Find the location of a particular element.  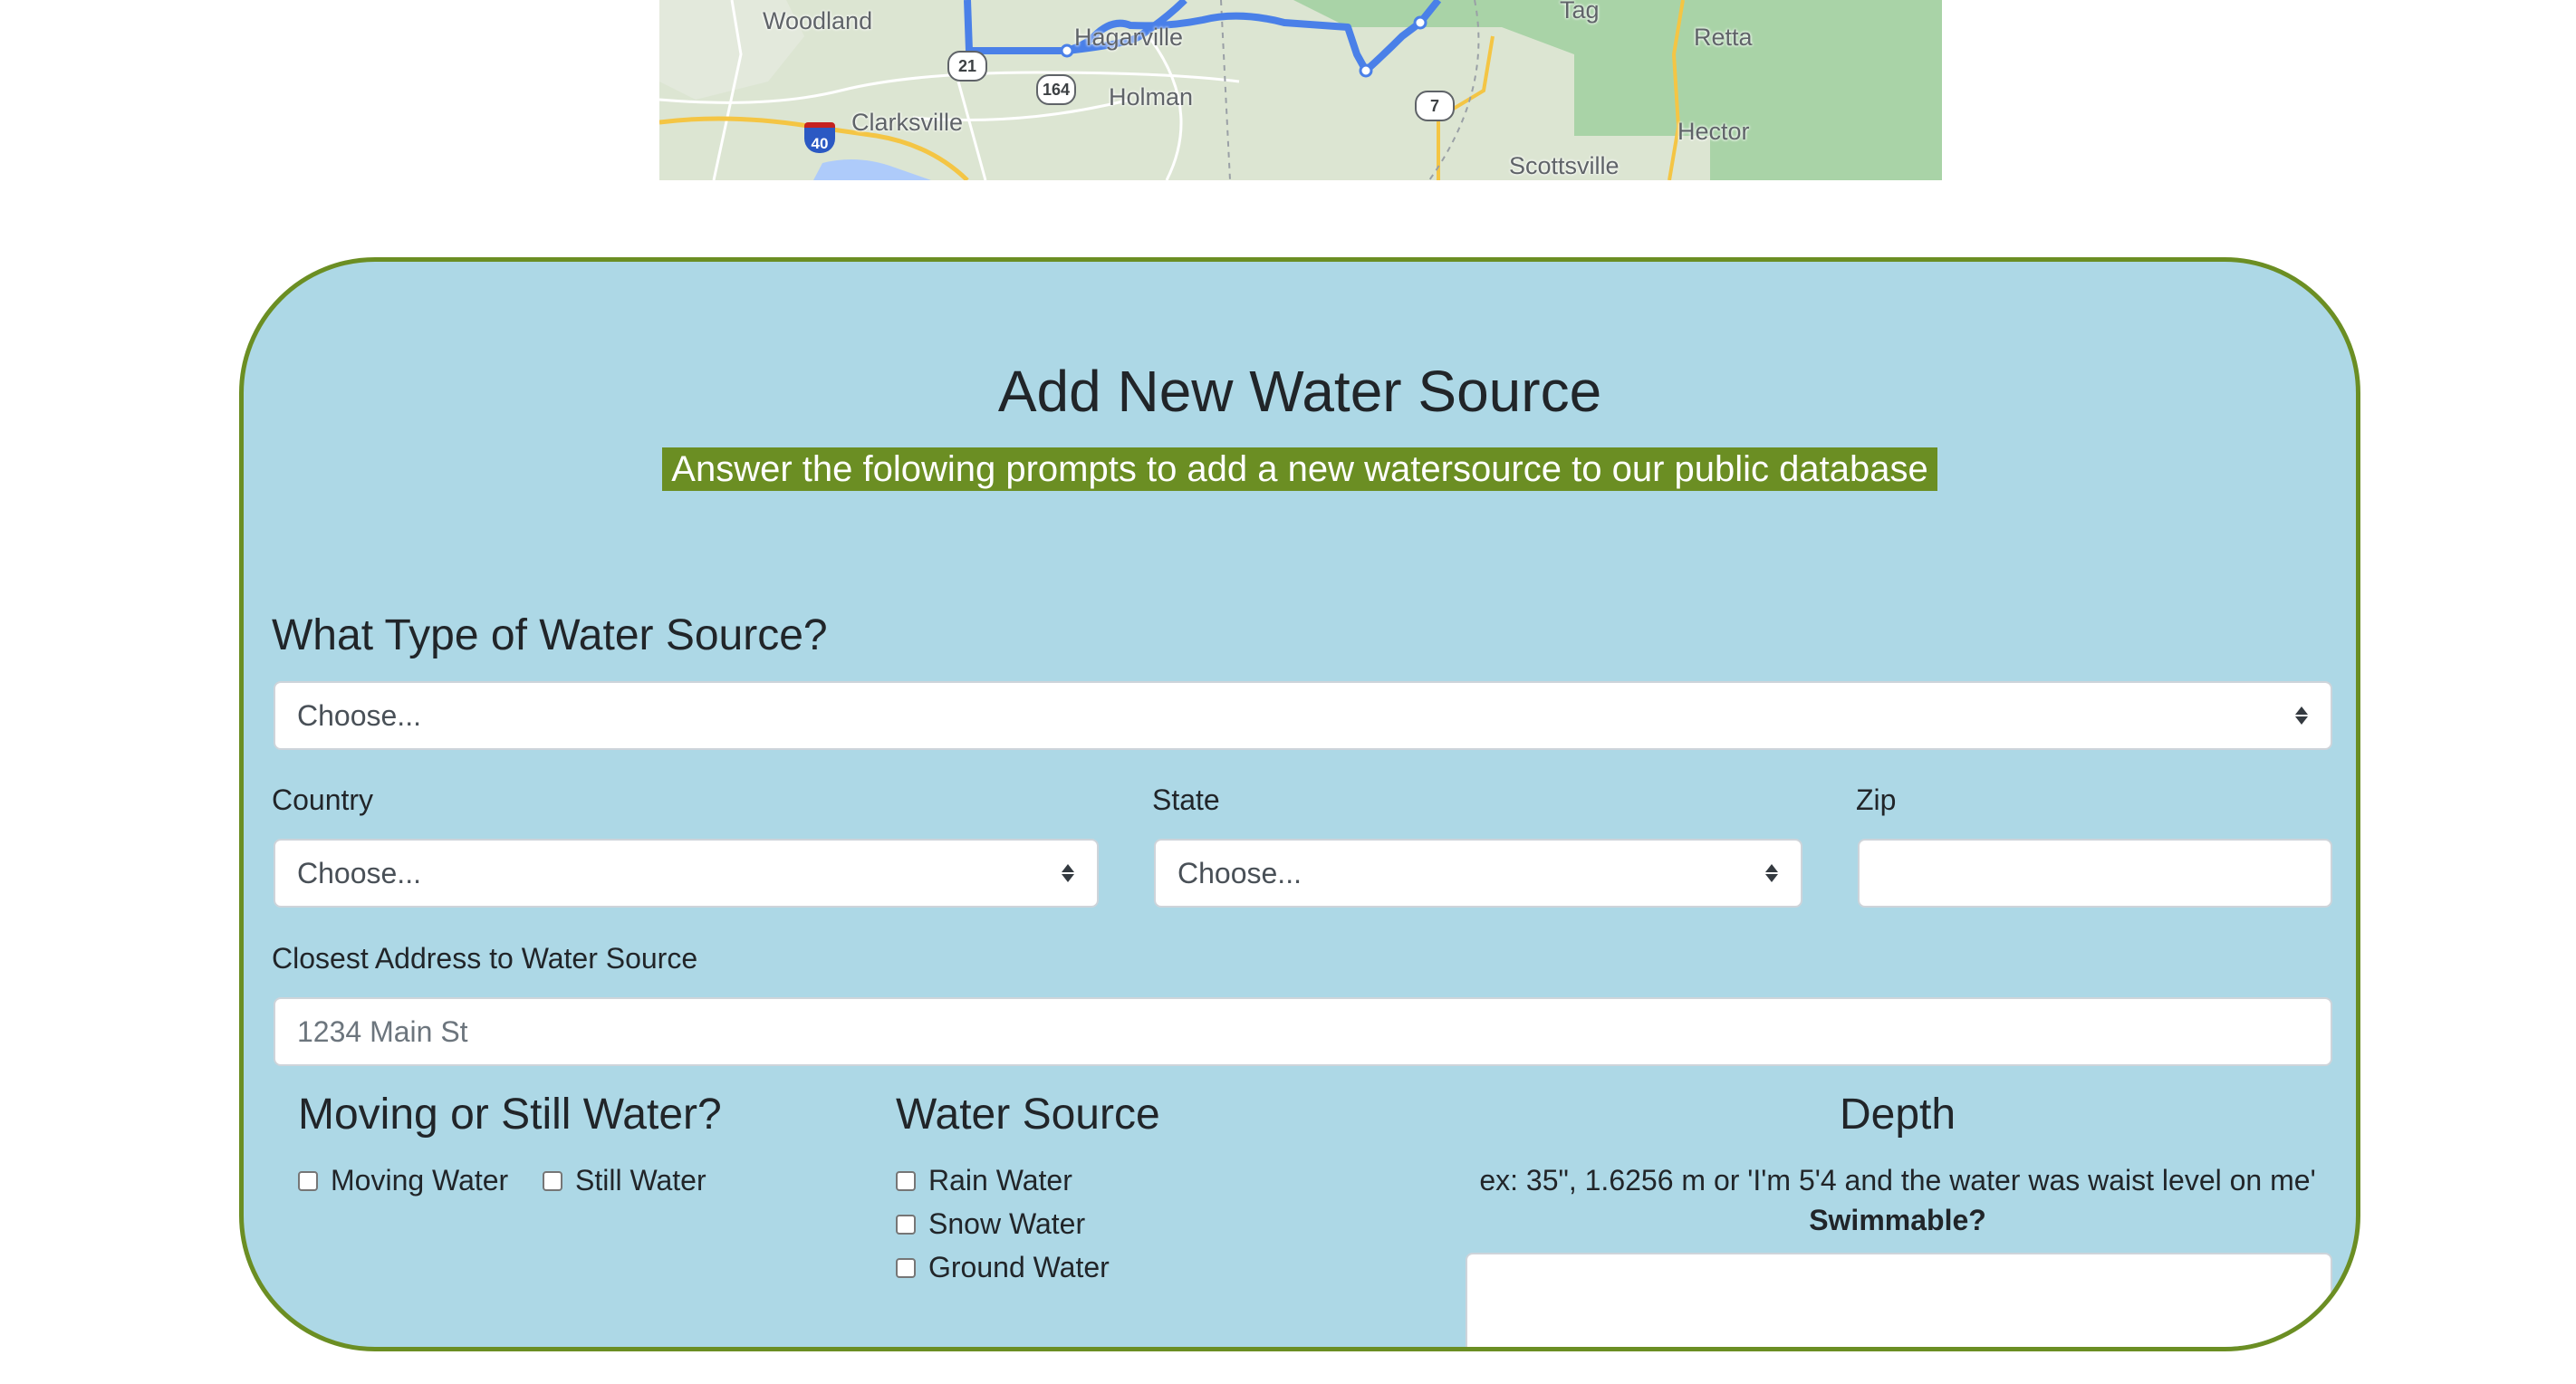

still-water-checkbox: Still Water is located at coordinates (624, 1180).